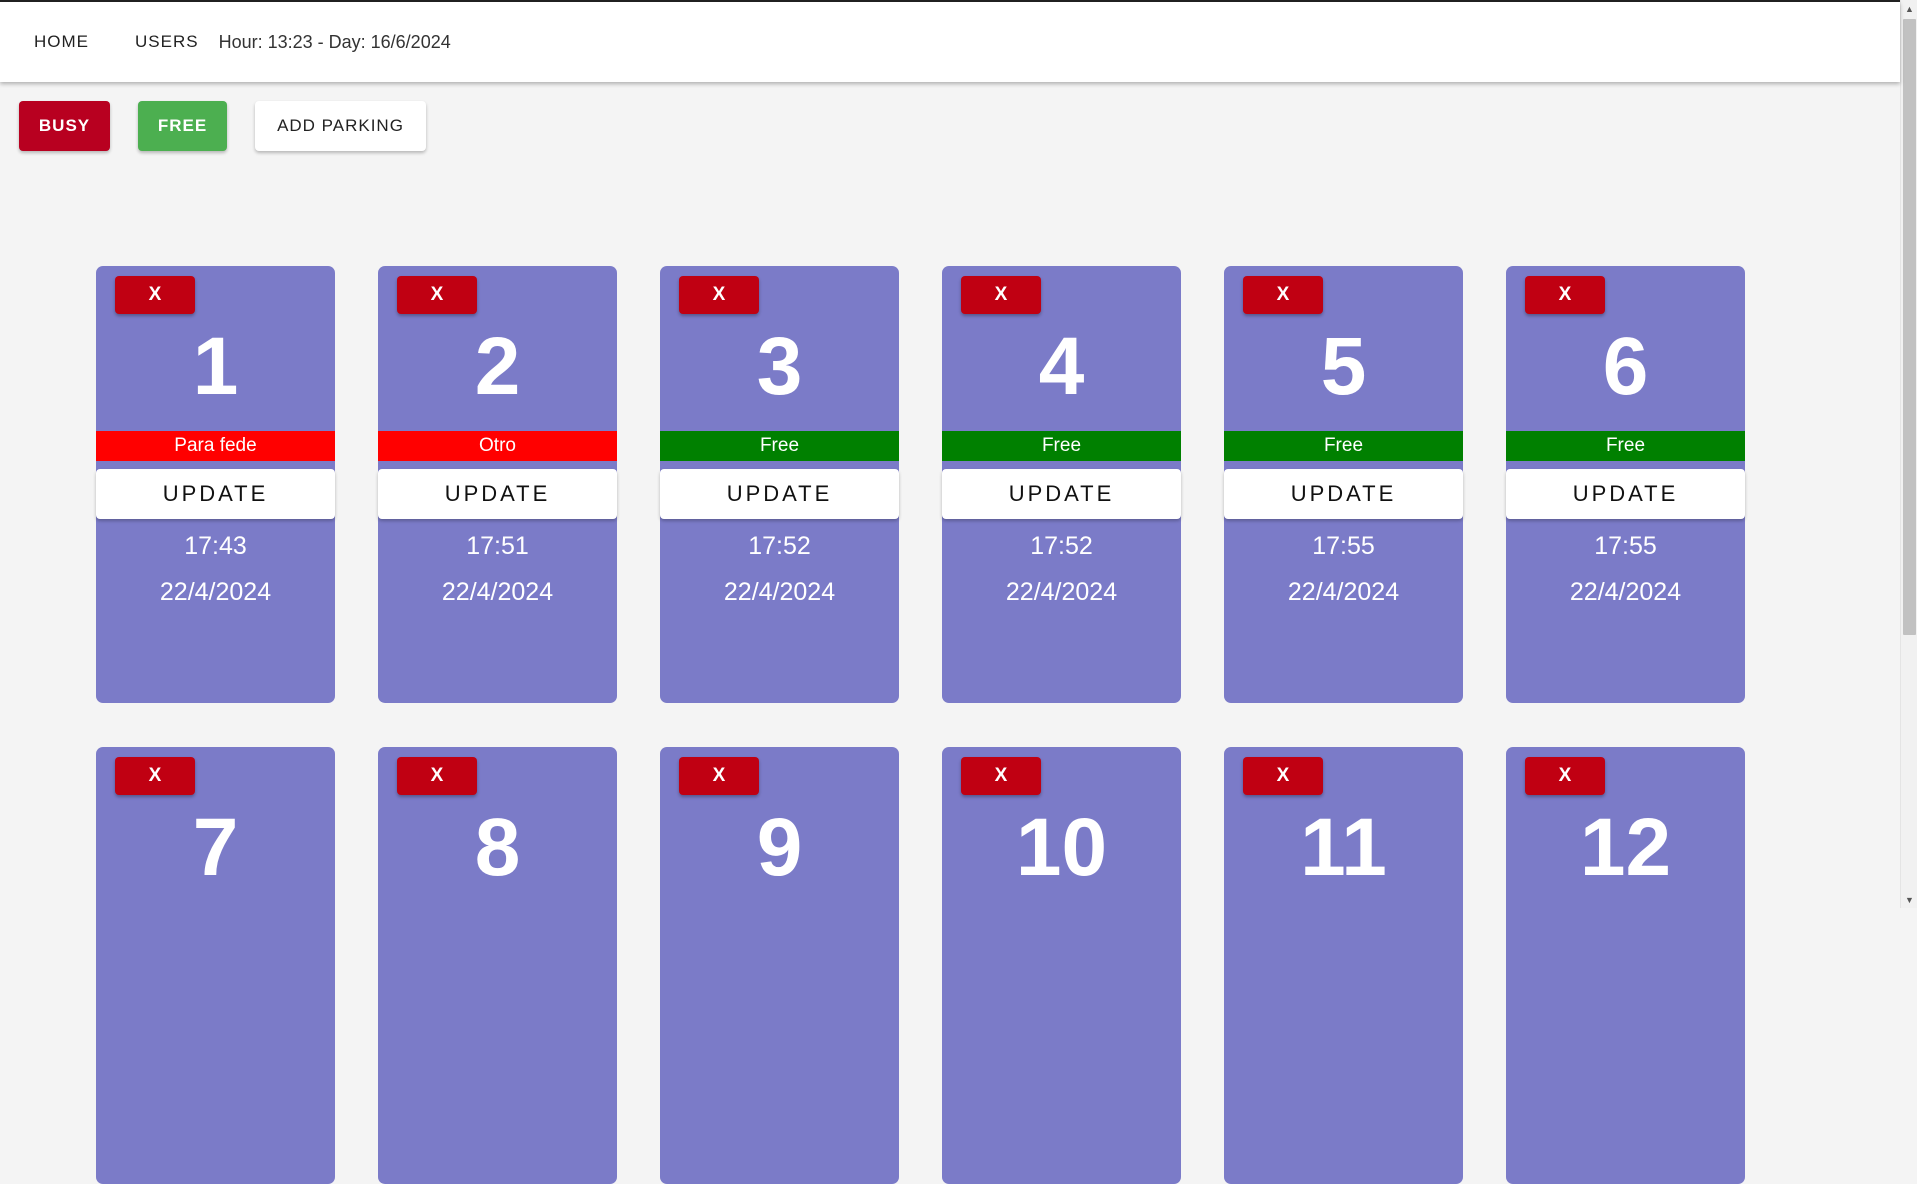  I want to click on app-bar: HOME USERS Hour: 13:23 - Day: 16/6/2024, so click(950, 42).